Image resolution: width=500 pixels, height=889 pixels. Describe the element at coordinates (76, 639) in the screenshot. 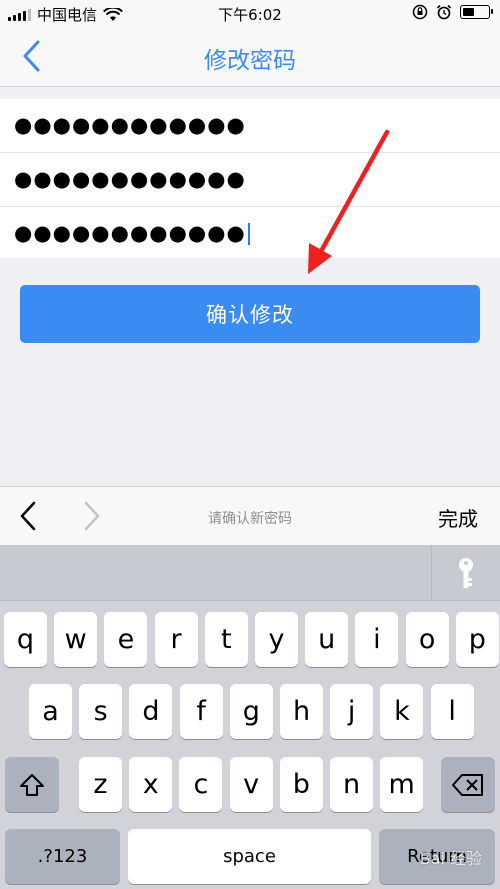

I see `key-w: w` at that location.